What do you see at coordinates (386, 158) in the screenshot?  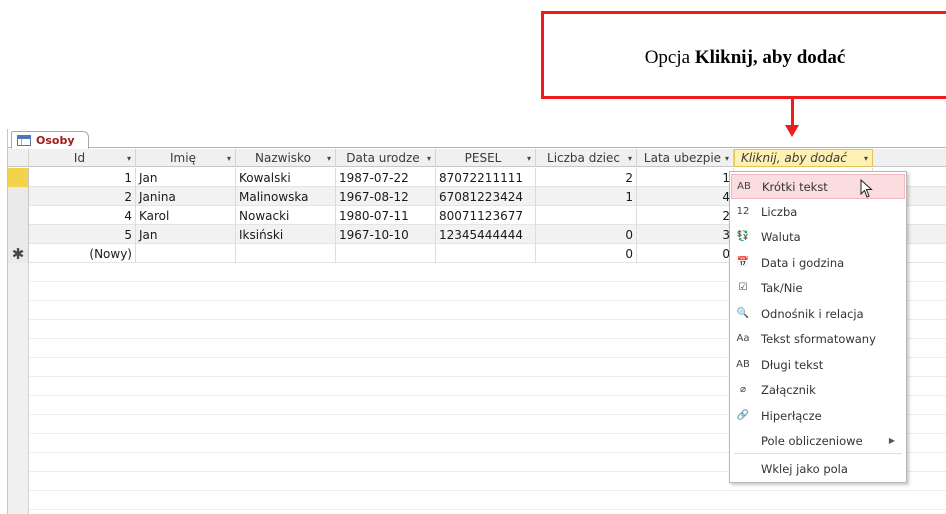 I see `column-header-data: Data urodze ▾` at bounding box center [386, 158].